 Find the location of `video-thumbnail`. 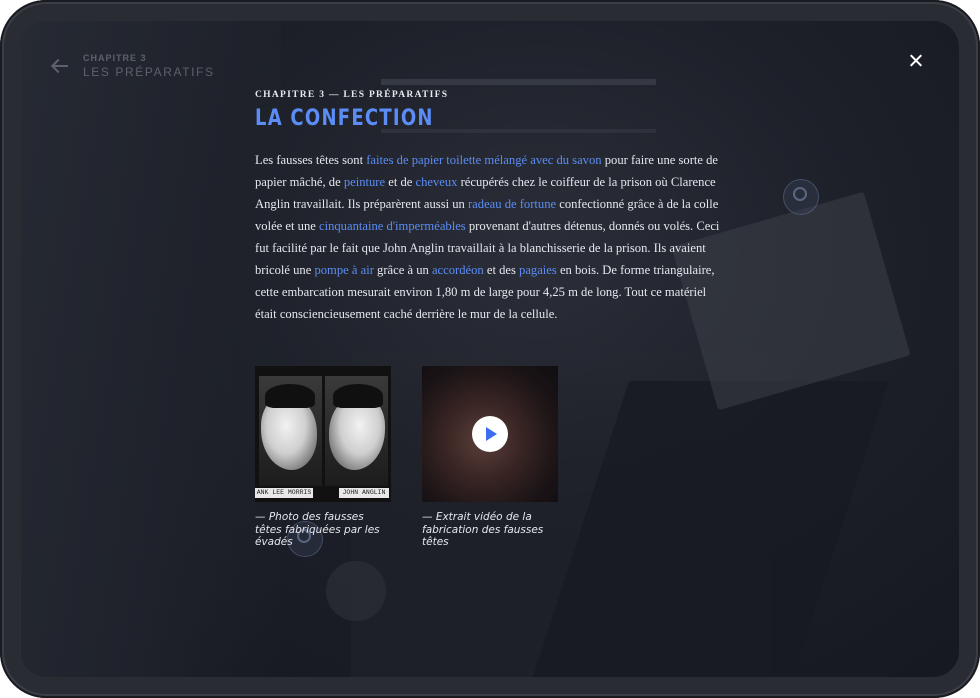

video-thumbnail is located at coordinates (490, 434).